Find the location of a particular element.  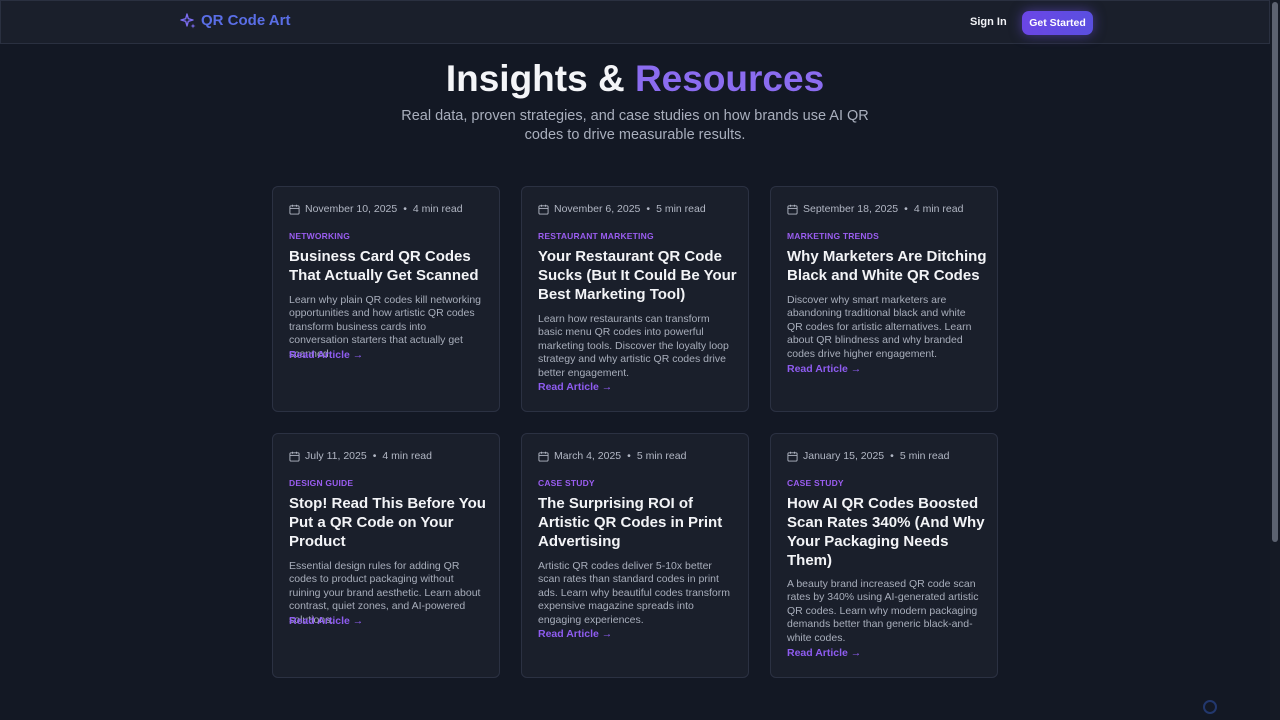

article-meta: November 6, 2025 • 5 min read is located at coordinates (622, 209).